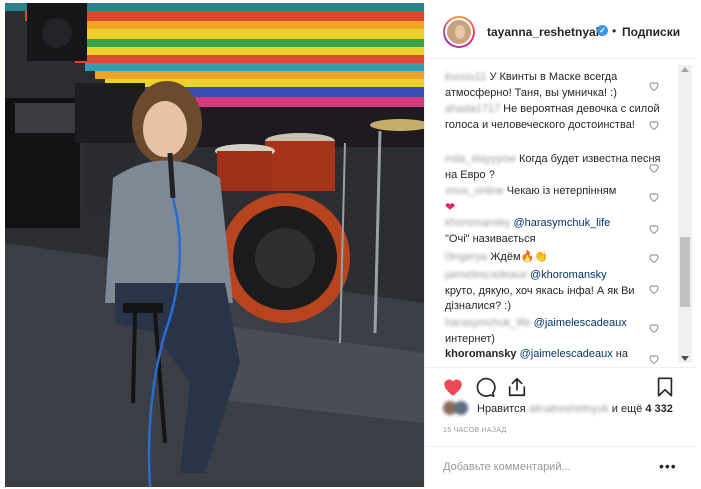  What do you see at coordinates (474, 191) in the screenshot?
I see `comment-username: vova_online` at bounding box center [474, 191].